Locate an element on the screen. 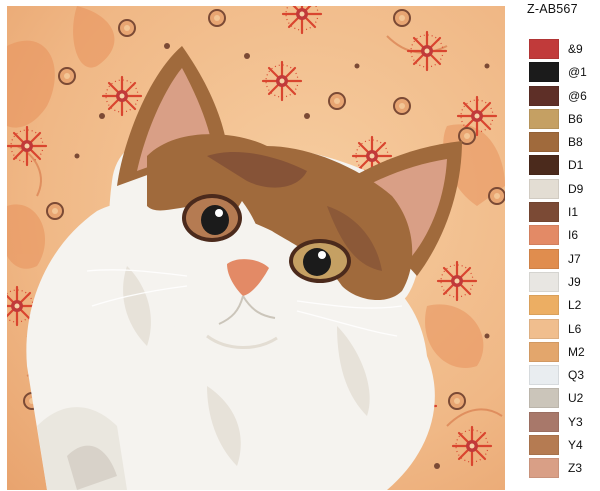 Image resolution: width=600 pixels, height=491 pixels. color-code-label: I6 is located at coordinates (573, 235).